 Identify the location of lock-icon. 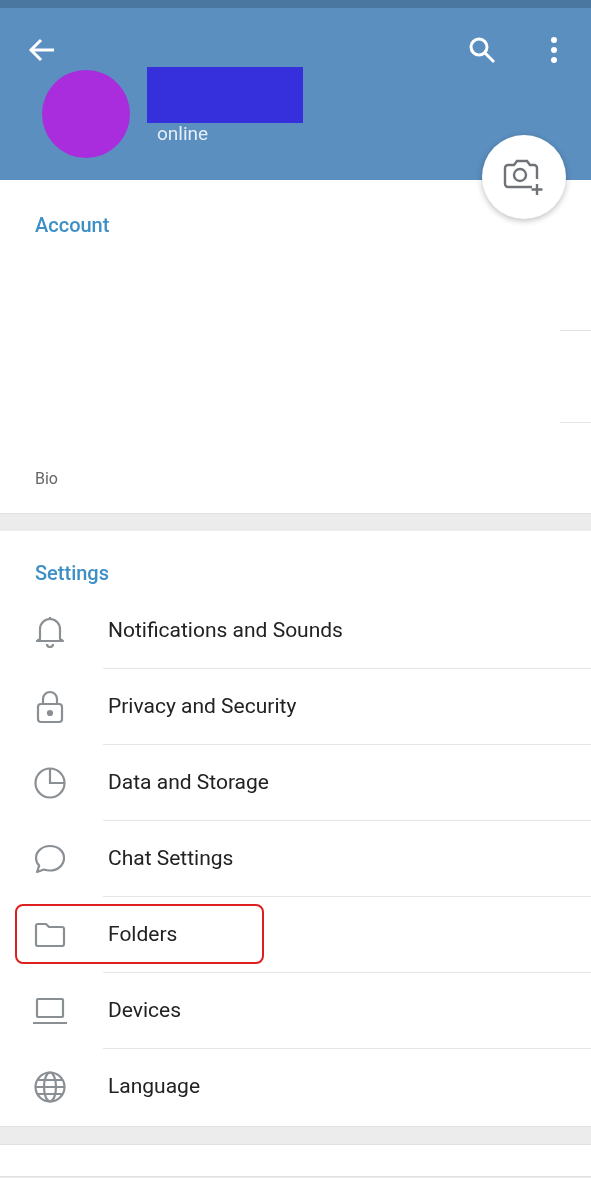
(50, 707).